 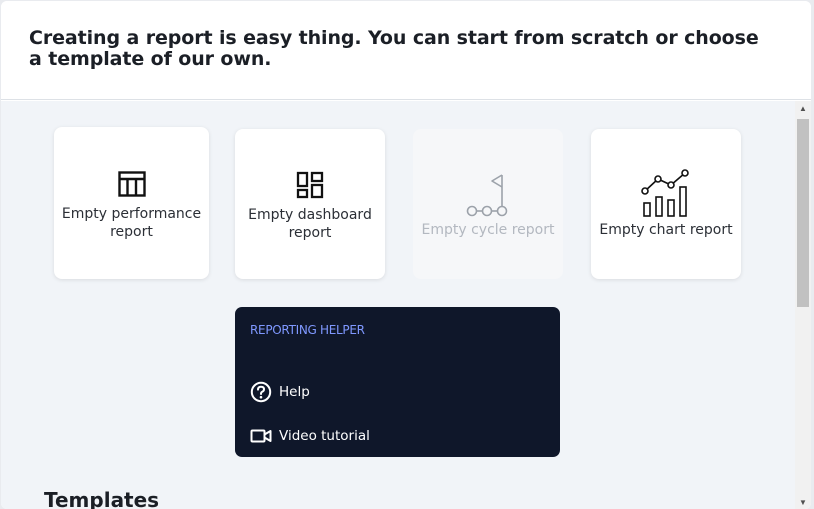 What do you see at coordinates (261, 392) in the screenshot?
I see `help-circle-icon` at bounding box center [261, 392].